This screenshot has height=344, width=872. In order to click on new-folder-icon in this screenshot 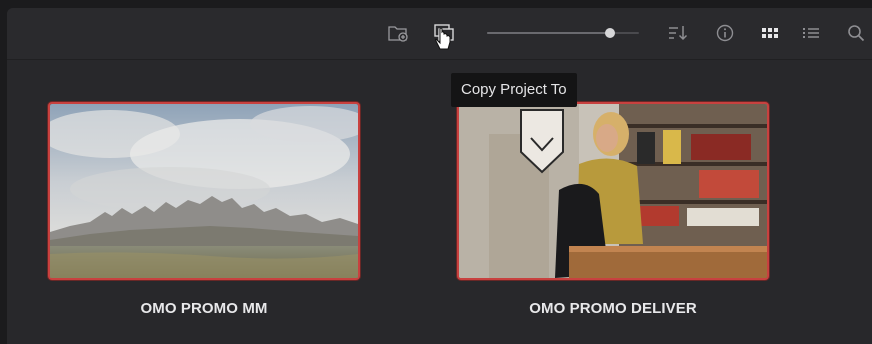, I will do `click(398, 33)`.